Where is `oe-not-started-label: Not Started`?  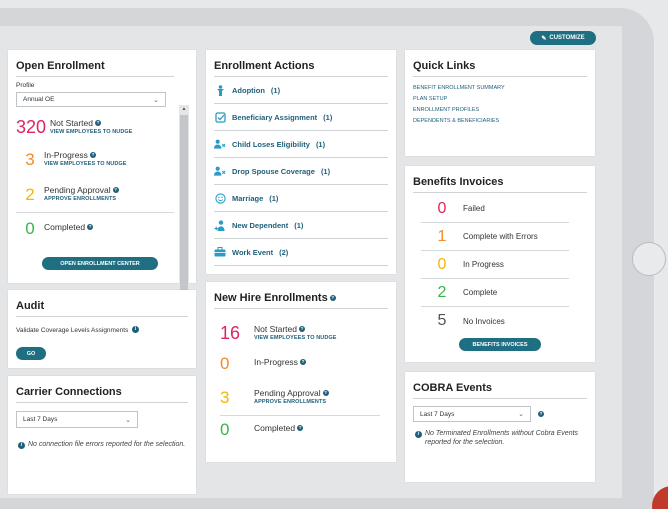
oe-not-started-label: Not Started is located at coordinates (71, 122).